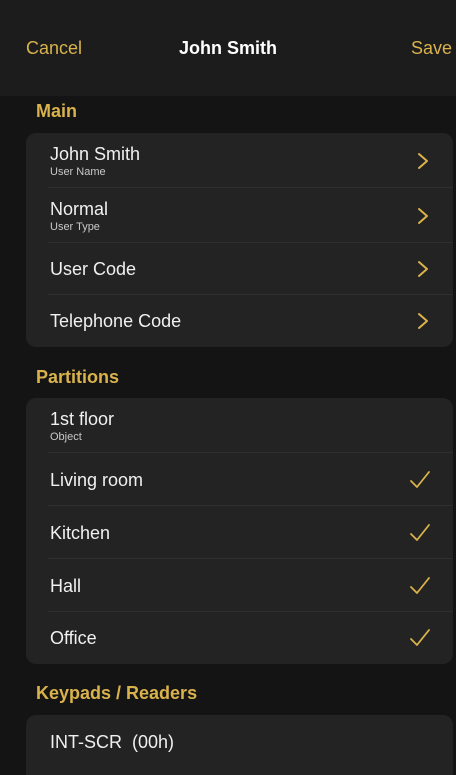 The height and width of the screenshot is (775, 456). What do you see at coordinates (66, 585) in the screenshot?
I see `partition-label: Hall` at bounding box center [66, 585].